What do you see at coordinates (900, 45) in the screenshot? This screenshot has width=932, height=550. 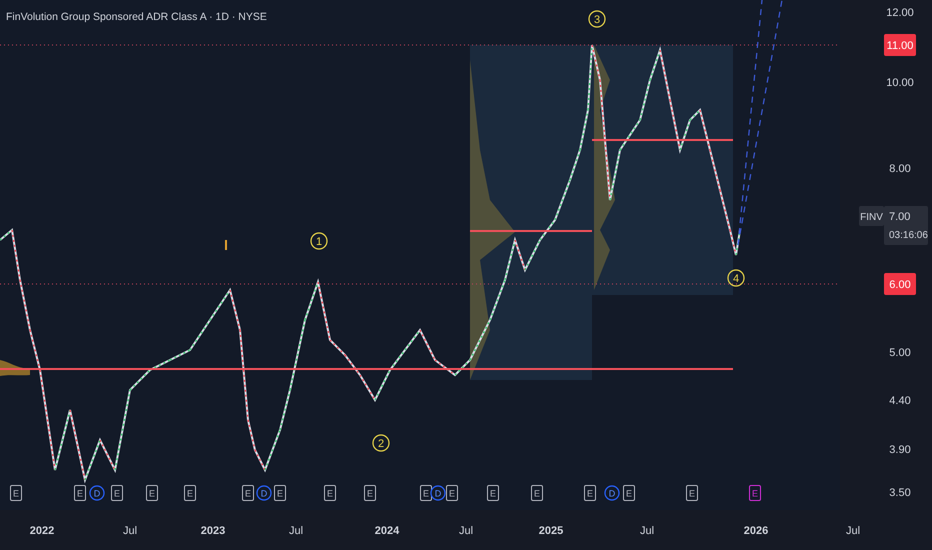 I see `price-alert-tag: 11.00` at bounding box center [900, 45].